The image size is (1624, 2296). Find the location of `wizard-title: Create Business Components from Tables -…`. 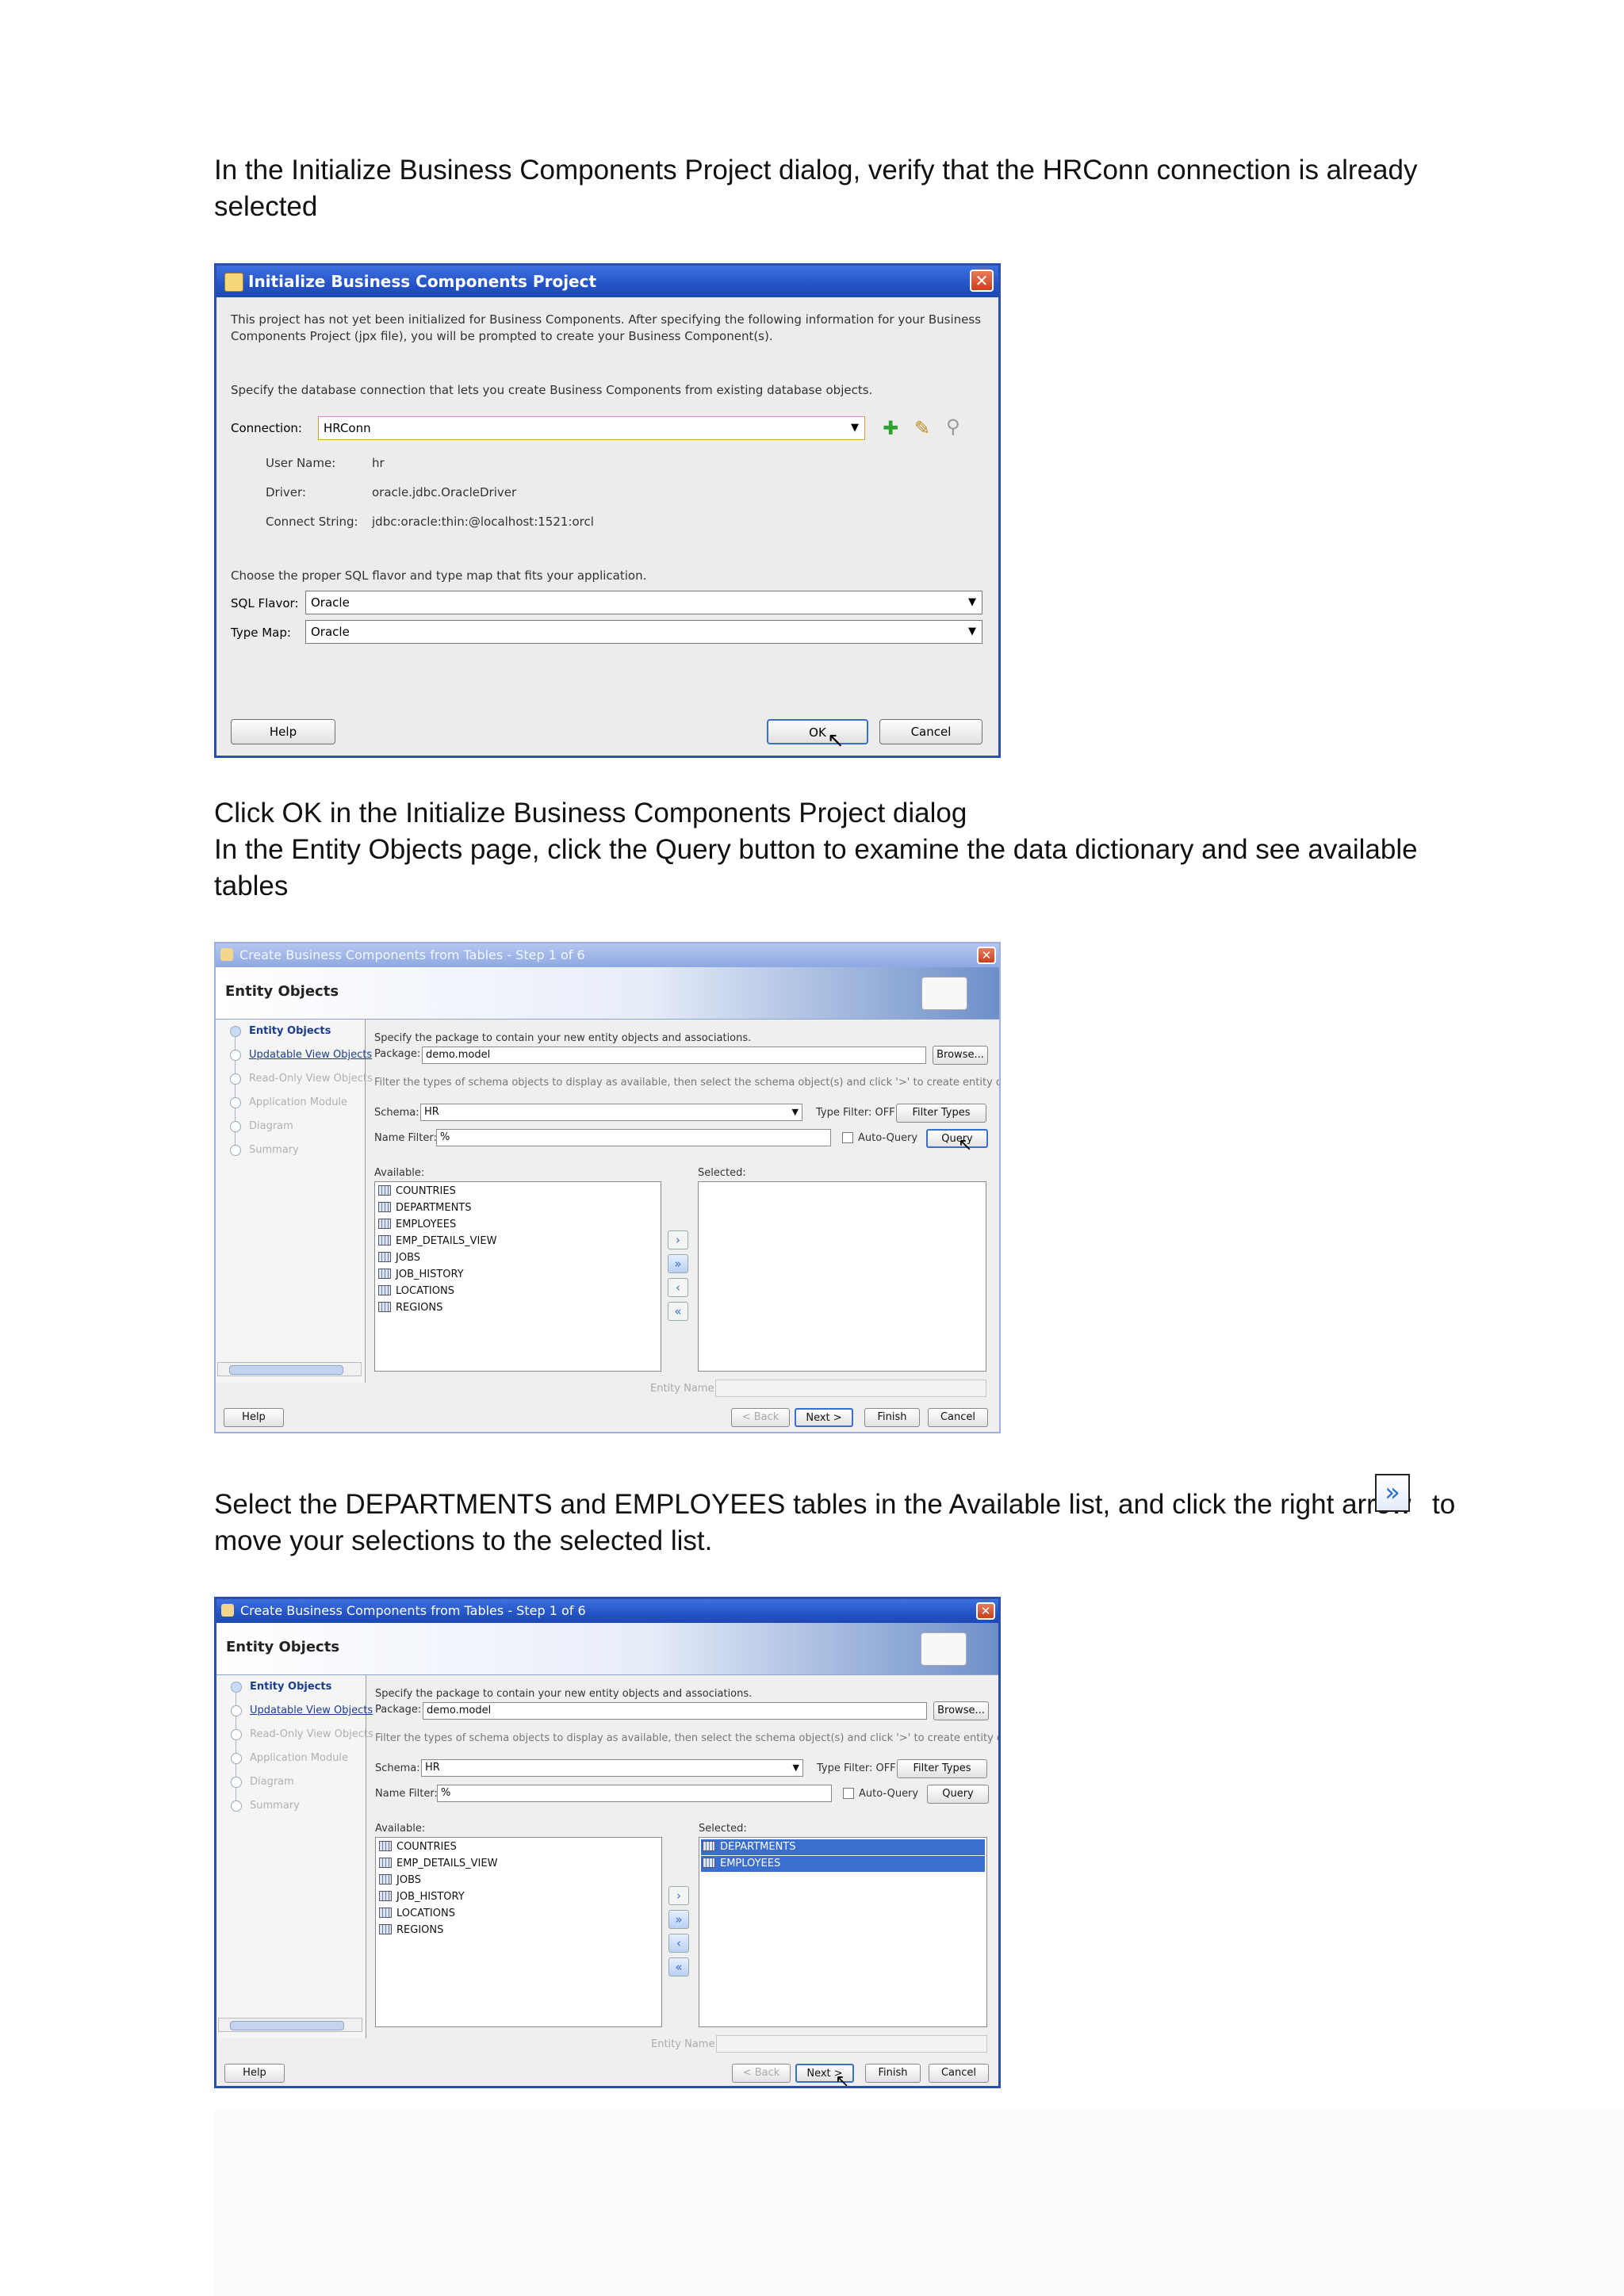

wizard-title: Create Business Components from Tables -… is located at coordinates (412, 955).